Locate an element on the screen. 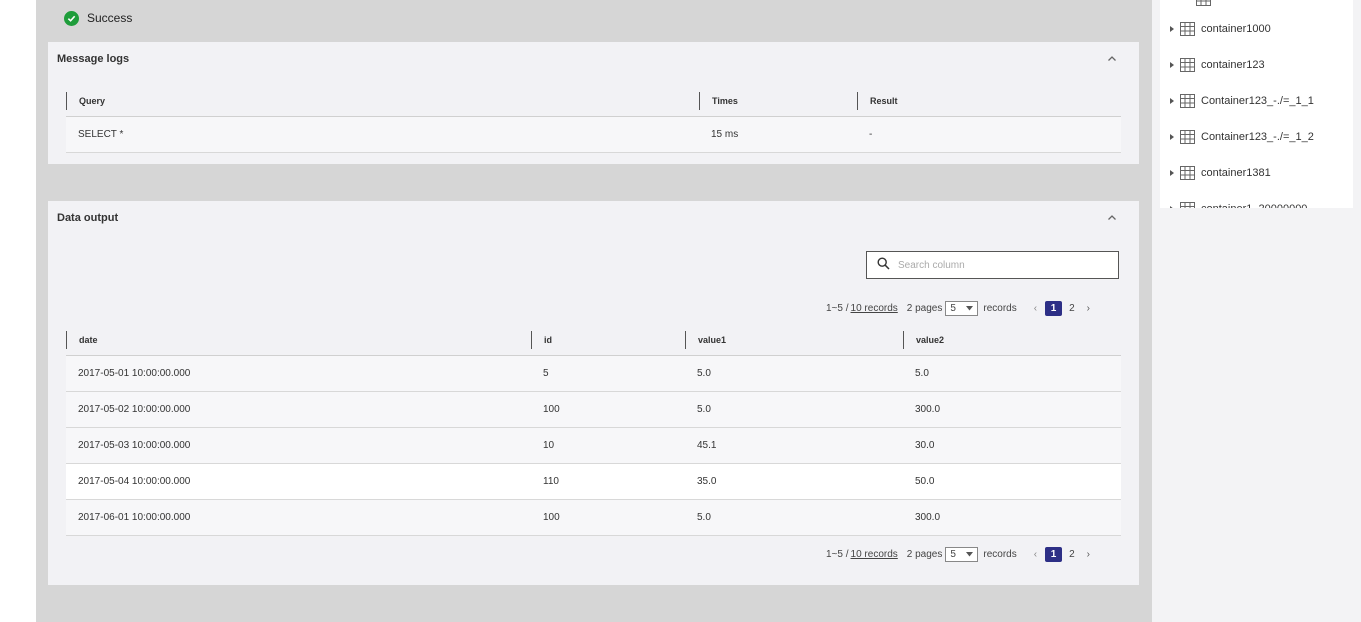 The height and width of the screenshot is (622, 1361). column-header-value1: value1 is located at coordinates (705, 340).